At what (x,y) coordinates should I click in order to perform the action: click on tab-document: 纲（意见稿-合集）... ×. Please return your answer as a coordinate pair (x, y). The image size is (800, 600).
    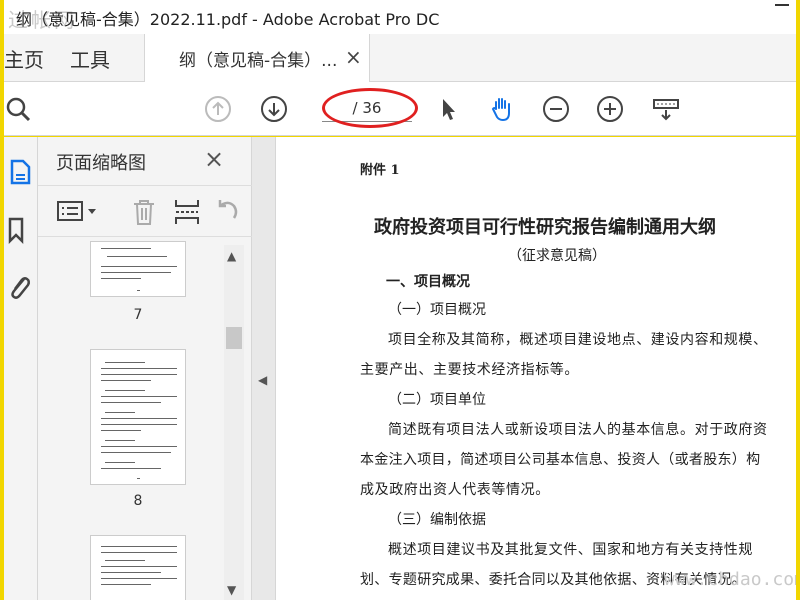
    Looking at the image, I should click on (257, 58).